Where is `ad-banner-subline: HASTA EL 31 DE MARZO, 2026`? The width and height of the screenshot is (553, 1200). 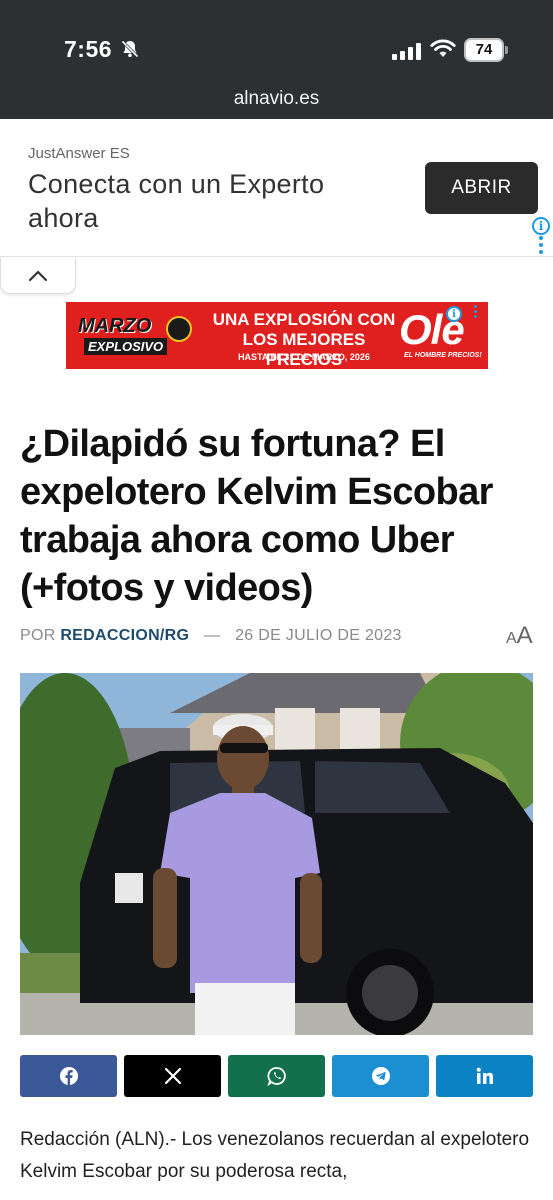 ad-banner-subline: HASTA EL 31 DE MARZO, 2026 is located at coordinates (304, 357).